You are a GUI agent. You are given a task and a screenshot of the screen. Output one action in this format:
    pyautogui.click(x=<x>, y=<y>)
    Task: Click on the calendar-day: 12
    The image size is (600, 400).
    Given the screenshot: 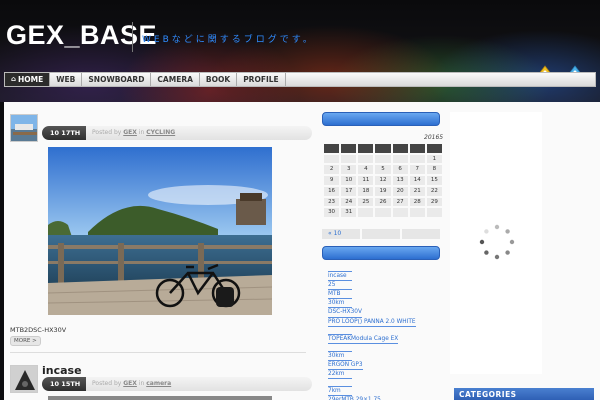 What is the action you would take?
    pyautogui.click(x=383, y=180)
    